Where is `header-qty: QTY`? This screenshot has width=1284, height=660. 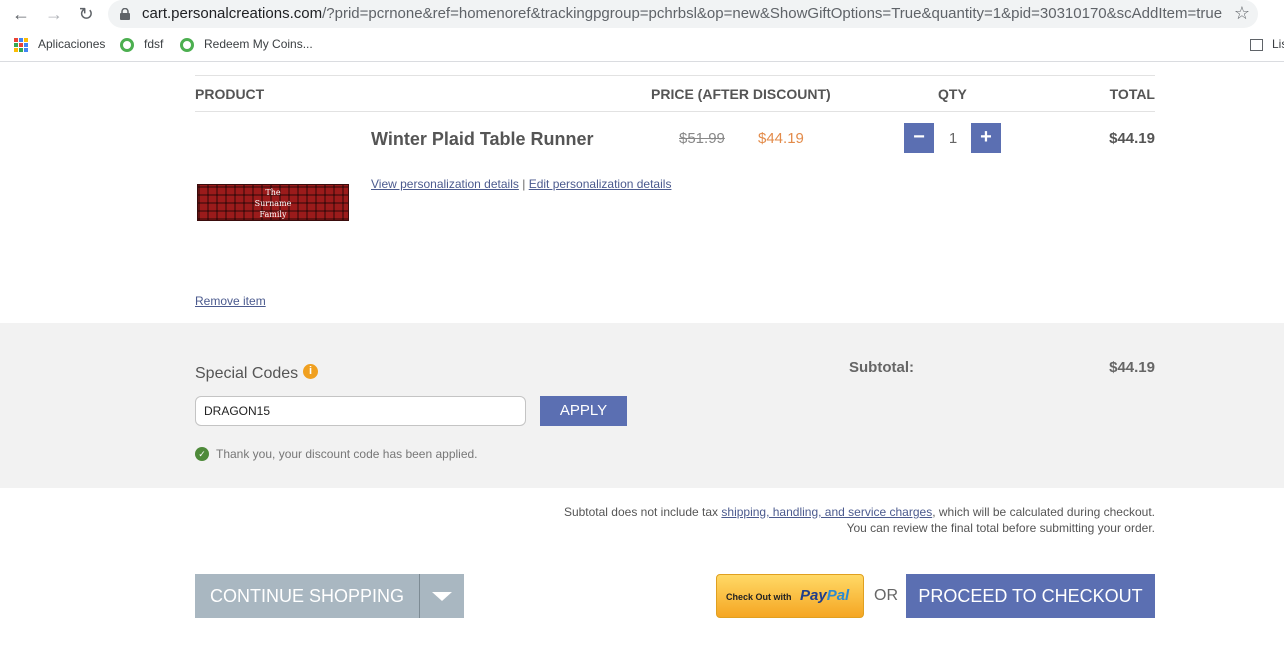 header-qty: QTY is located at coordinates (952, 94).